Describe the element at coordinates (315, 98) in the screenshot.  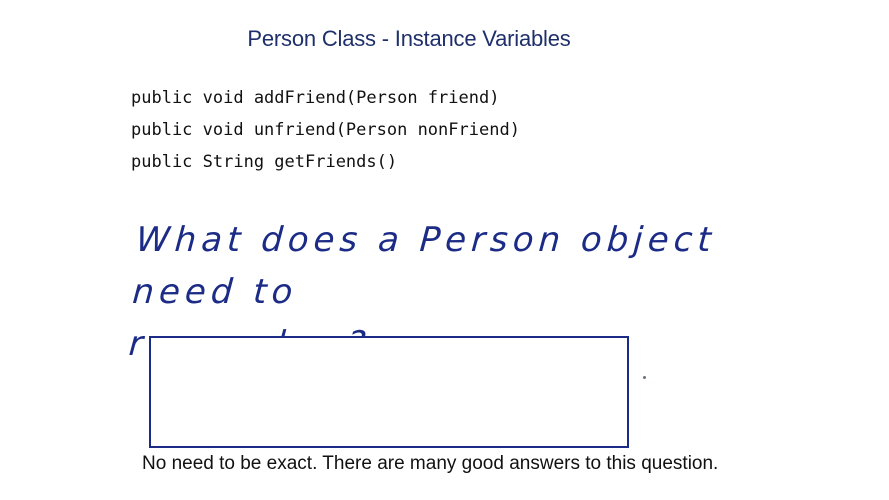
I see `code-line-add-friend: public void addFriend(Person friend)` at that location.